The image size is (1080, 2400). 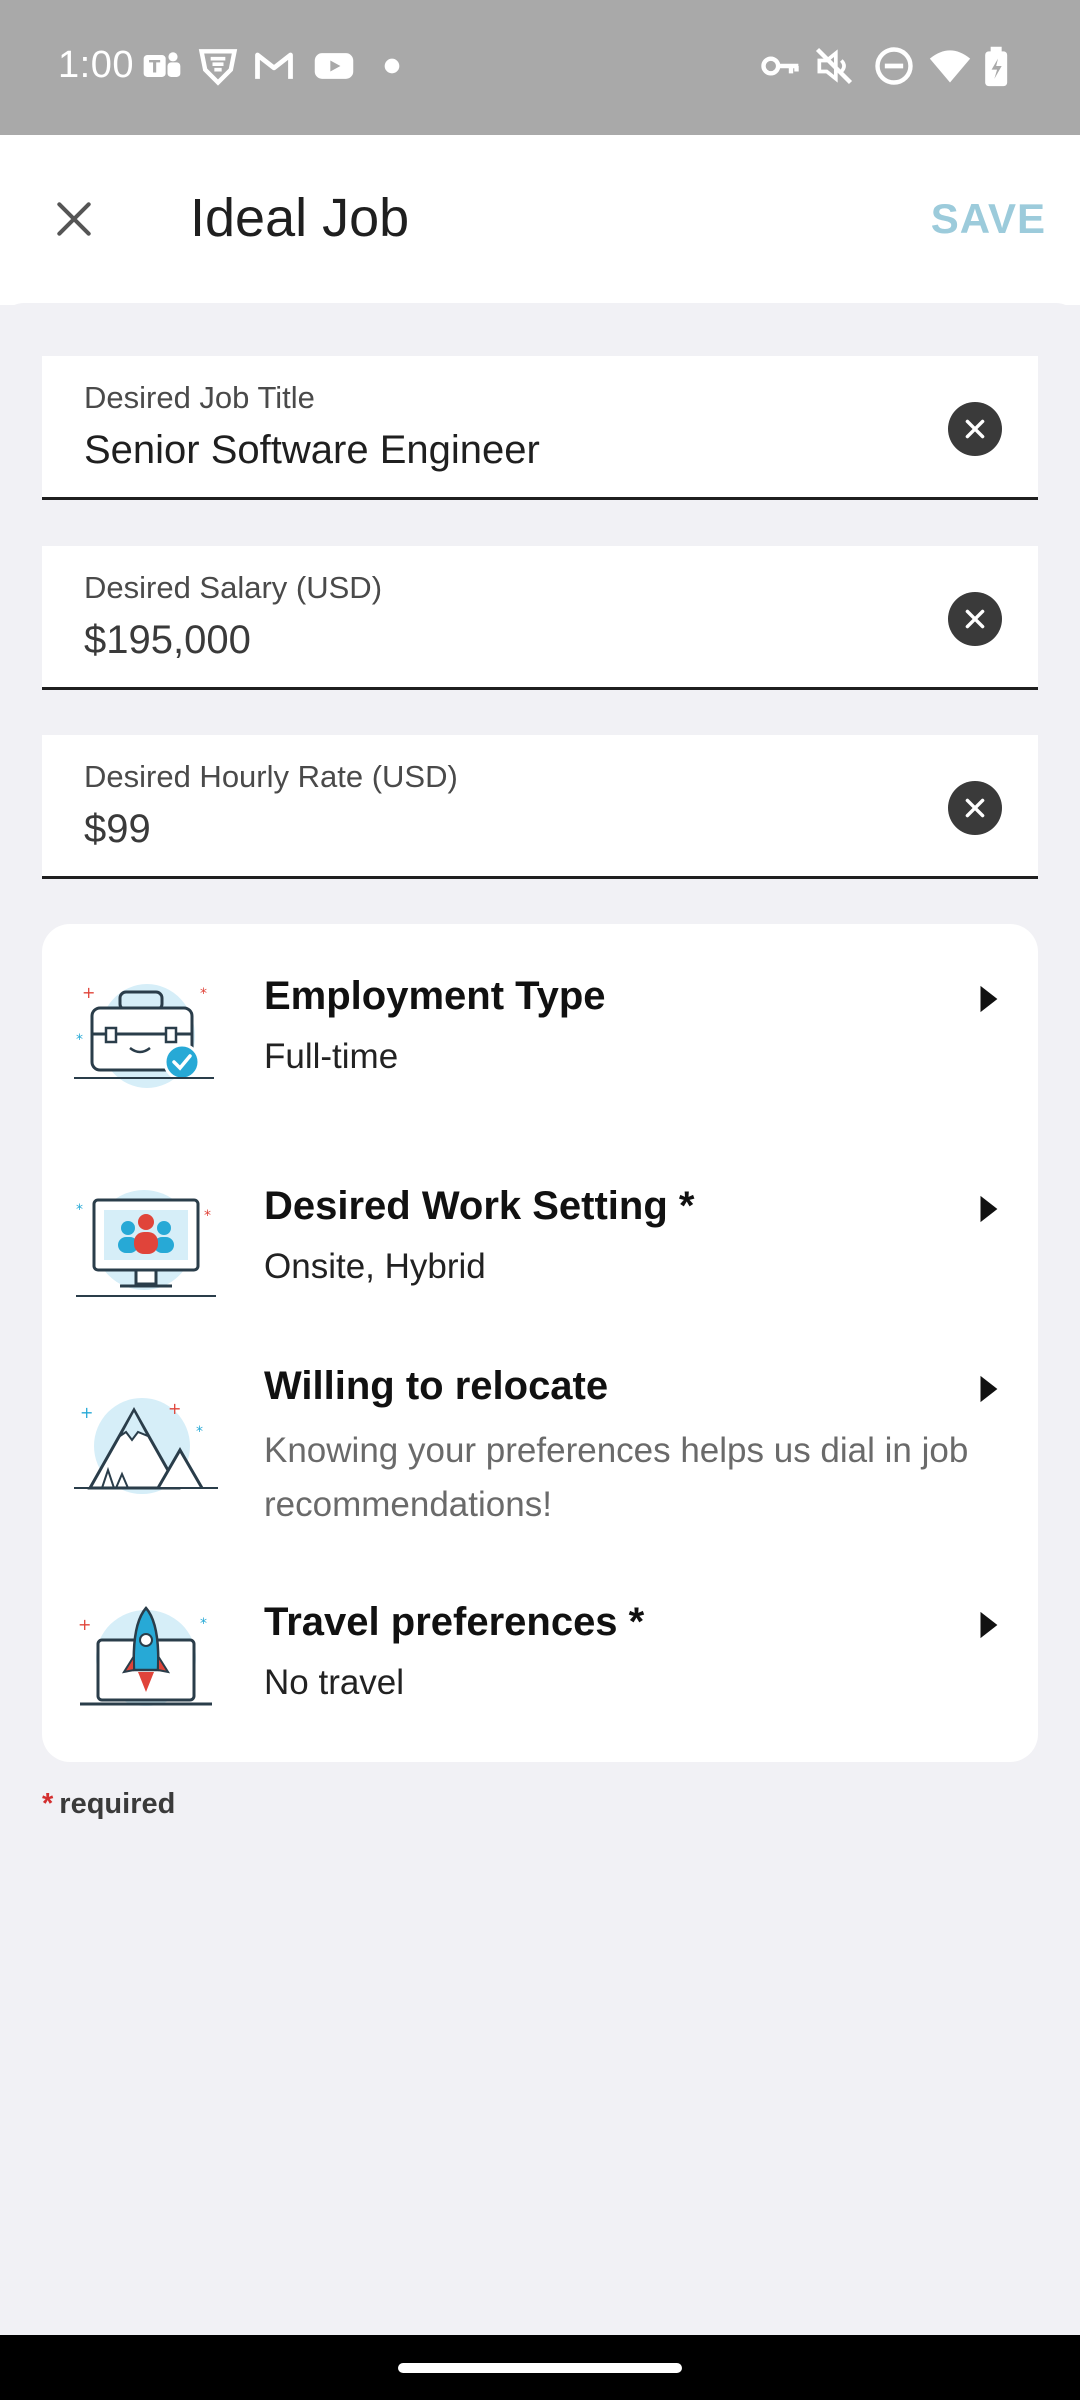 What do you see at coordinates (540, 67) in the screenshot?
I see `status-bar: 1:00 T` at bounding box center [540, 67].